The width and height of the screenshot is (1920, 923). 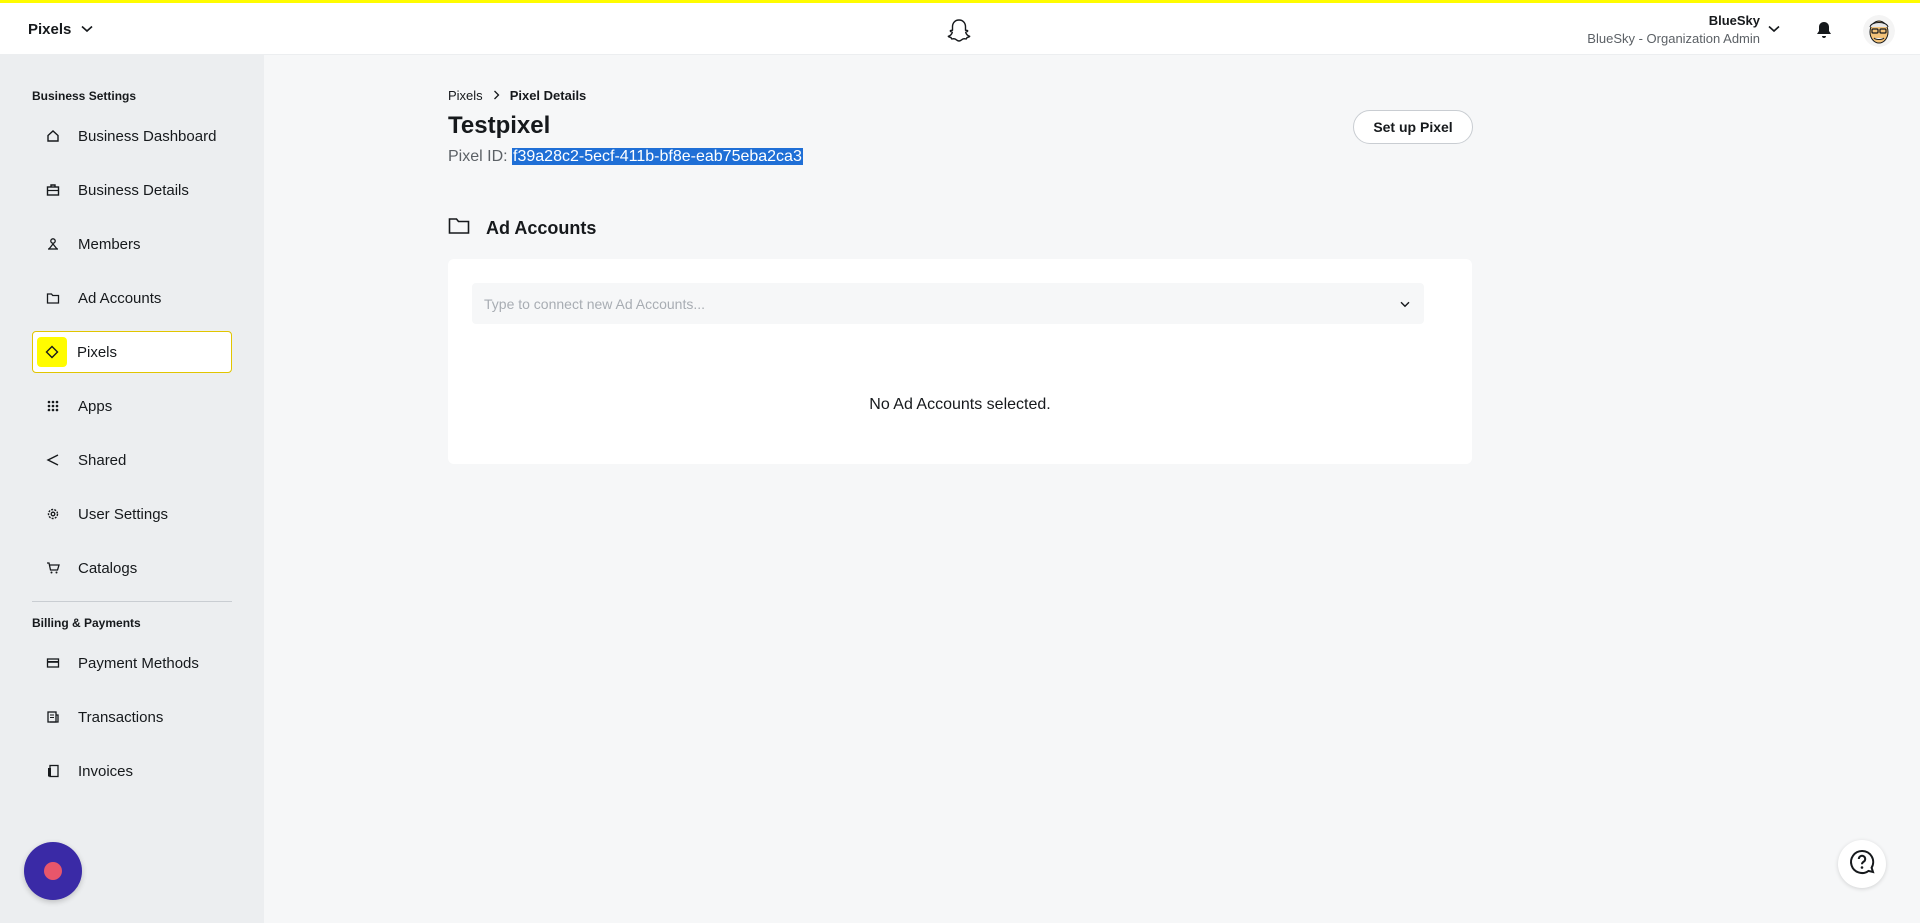 I want to click on ad-accounts-heading: Ad Accounts, so click(x=522, y=228).